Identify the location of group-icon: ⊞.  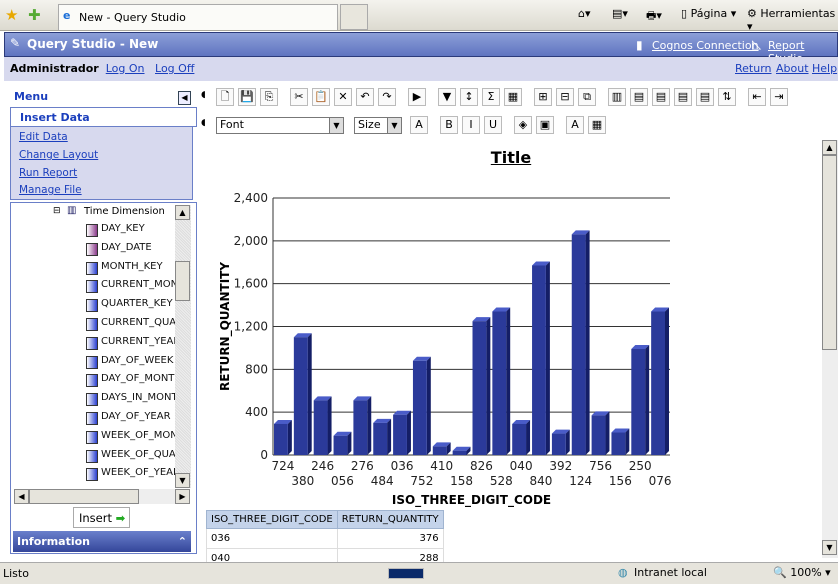
(543, 97).